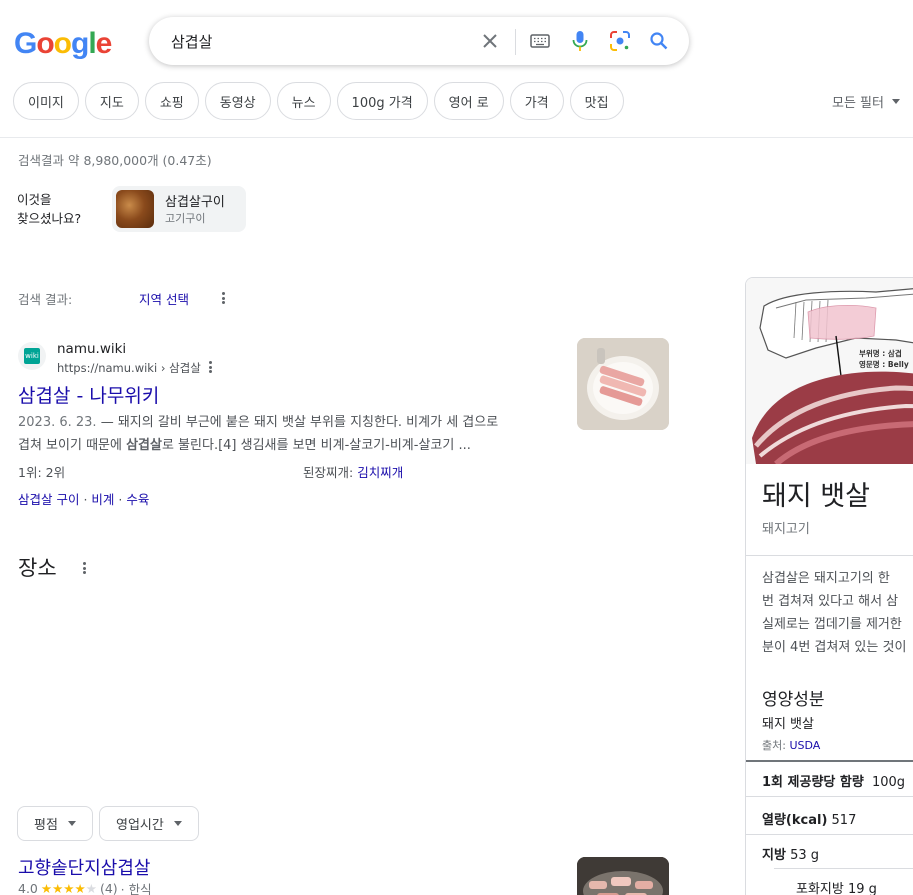 The height and width of the screenshot is (895, 913). Describe the element at coordinates (84, 568) in the screenshot. I see `places-more-icon` at that location.